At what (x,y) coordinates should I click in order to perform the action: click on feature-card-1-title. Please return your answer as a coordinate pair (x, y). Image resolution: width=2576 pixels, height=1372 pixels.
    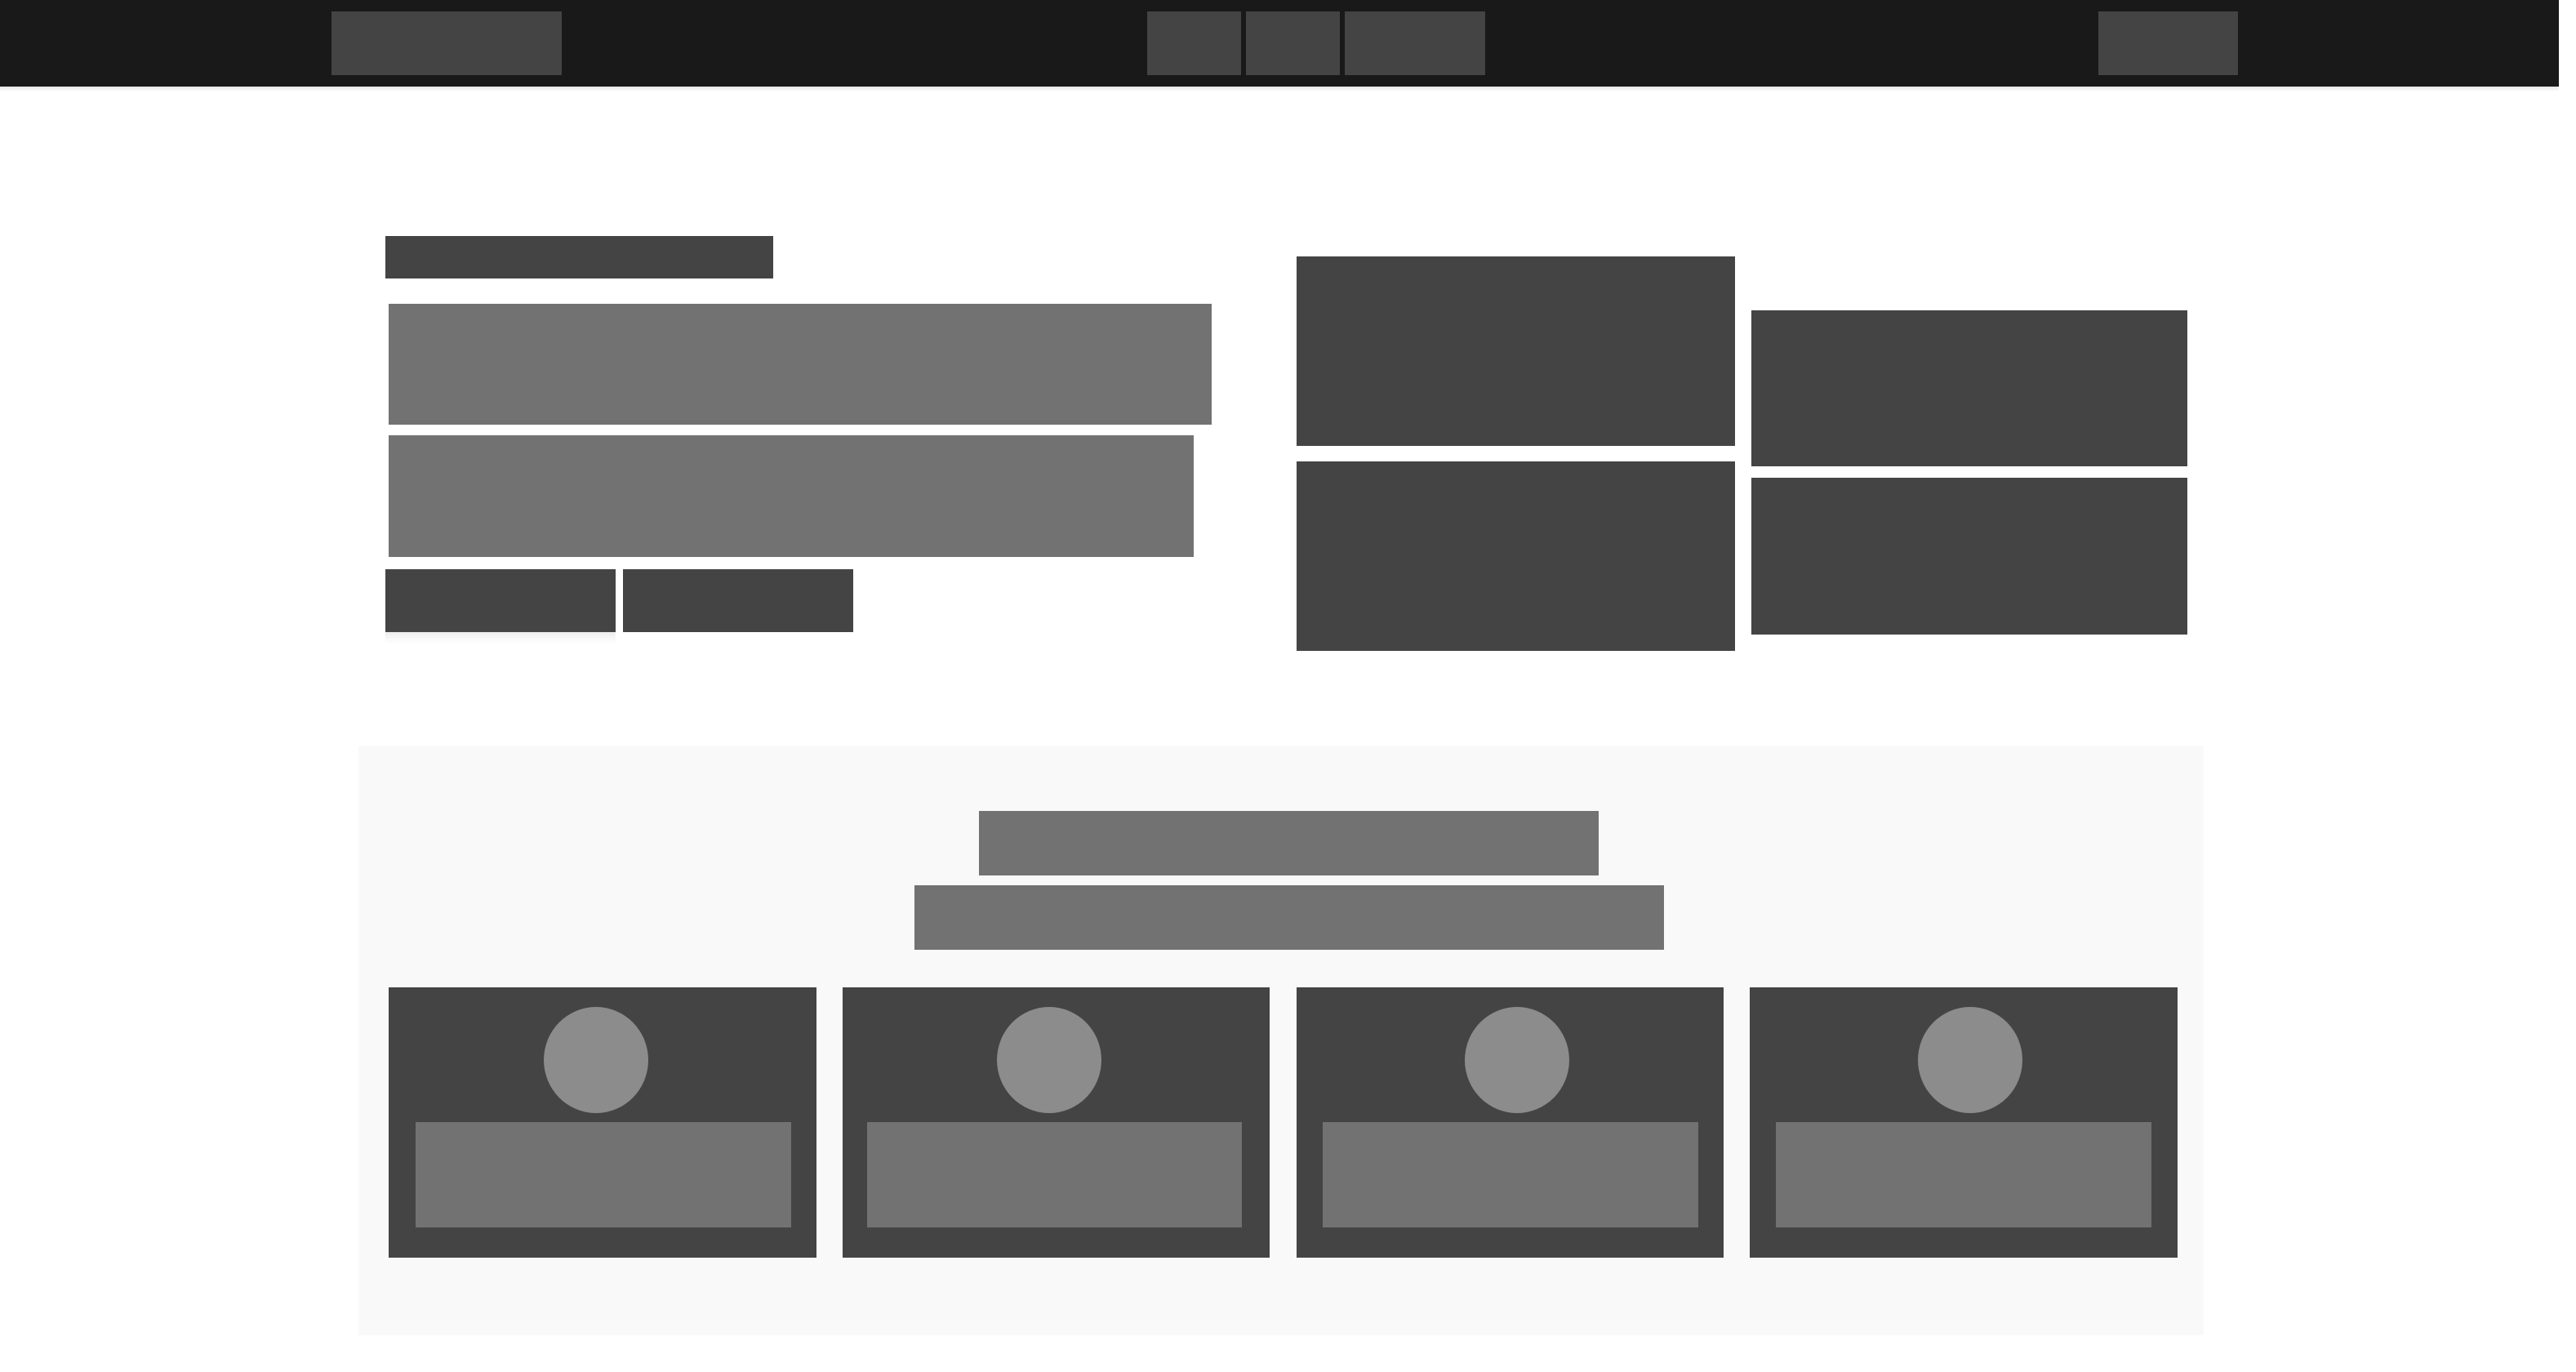
    Looking at the image, I should click on (603, 1174).